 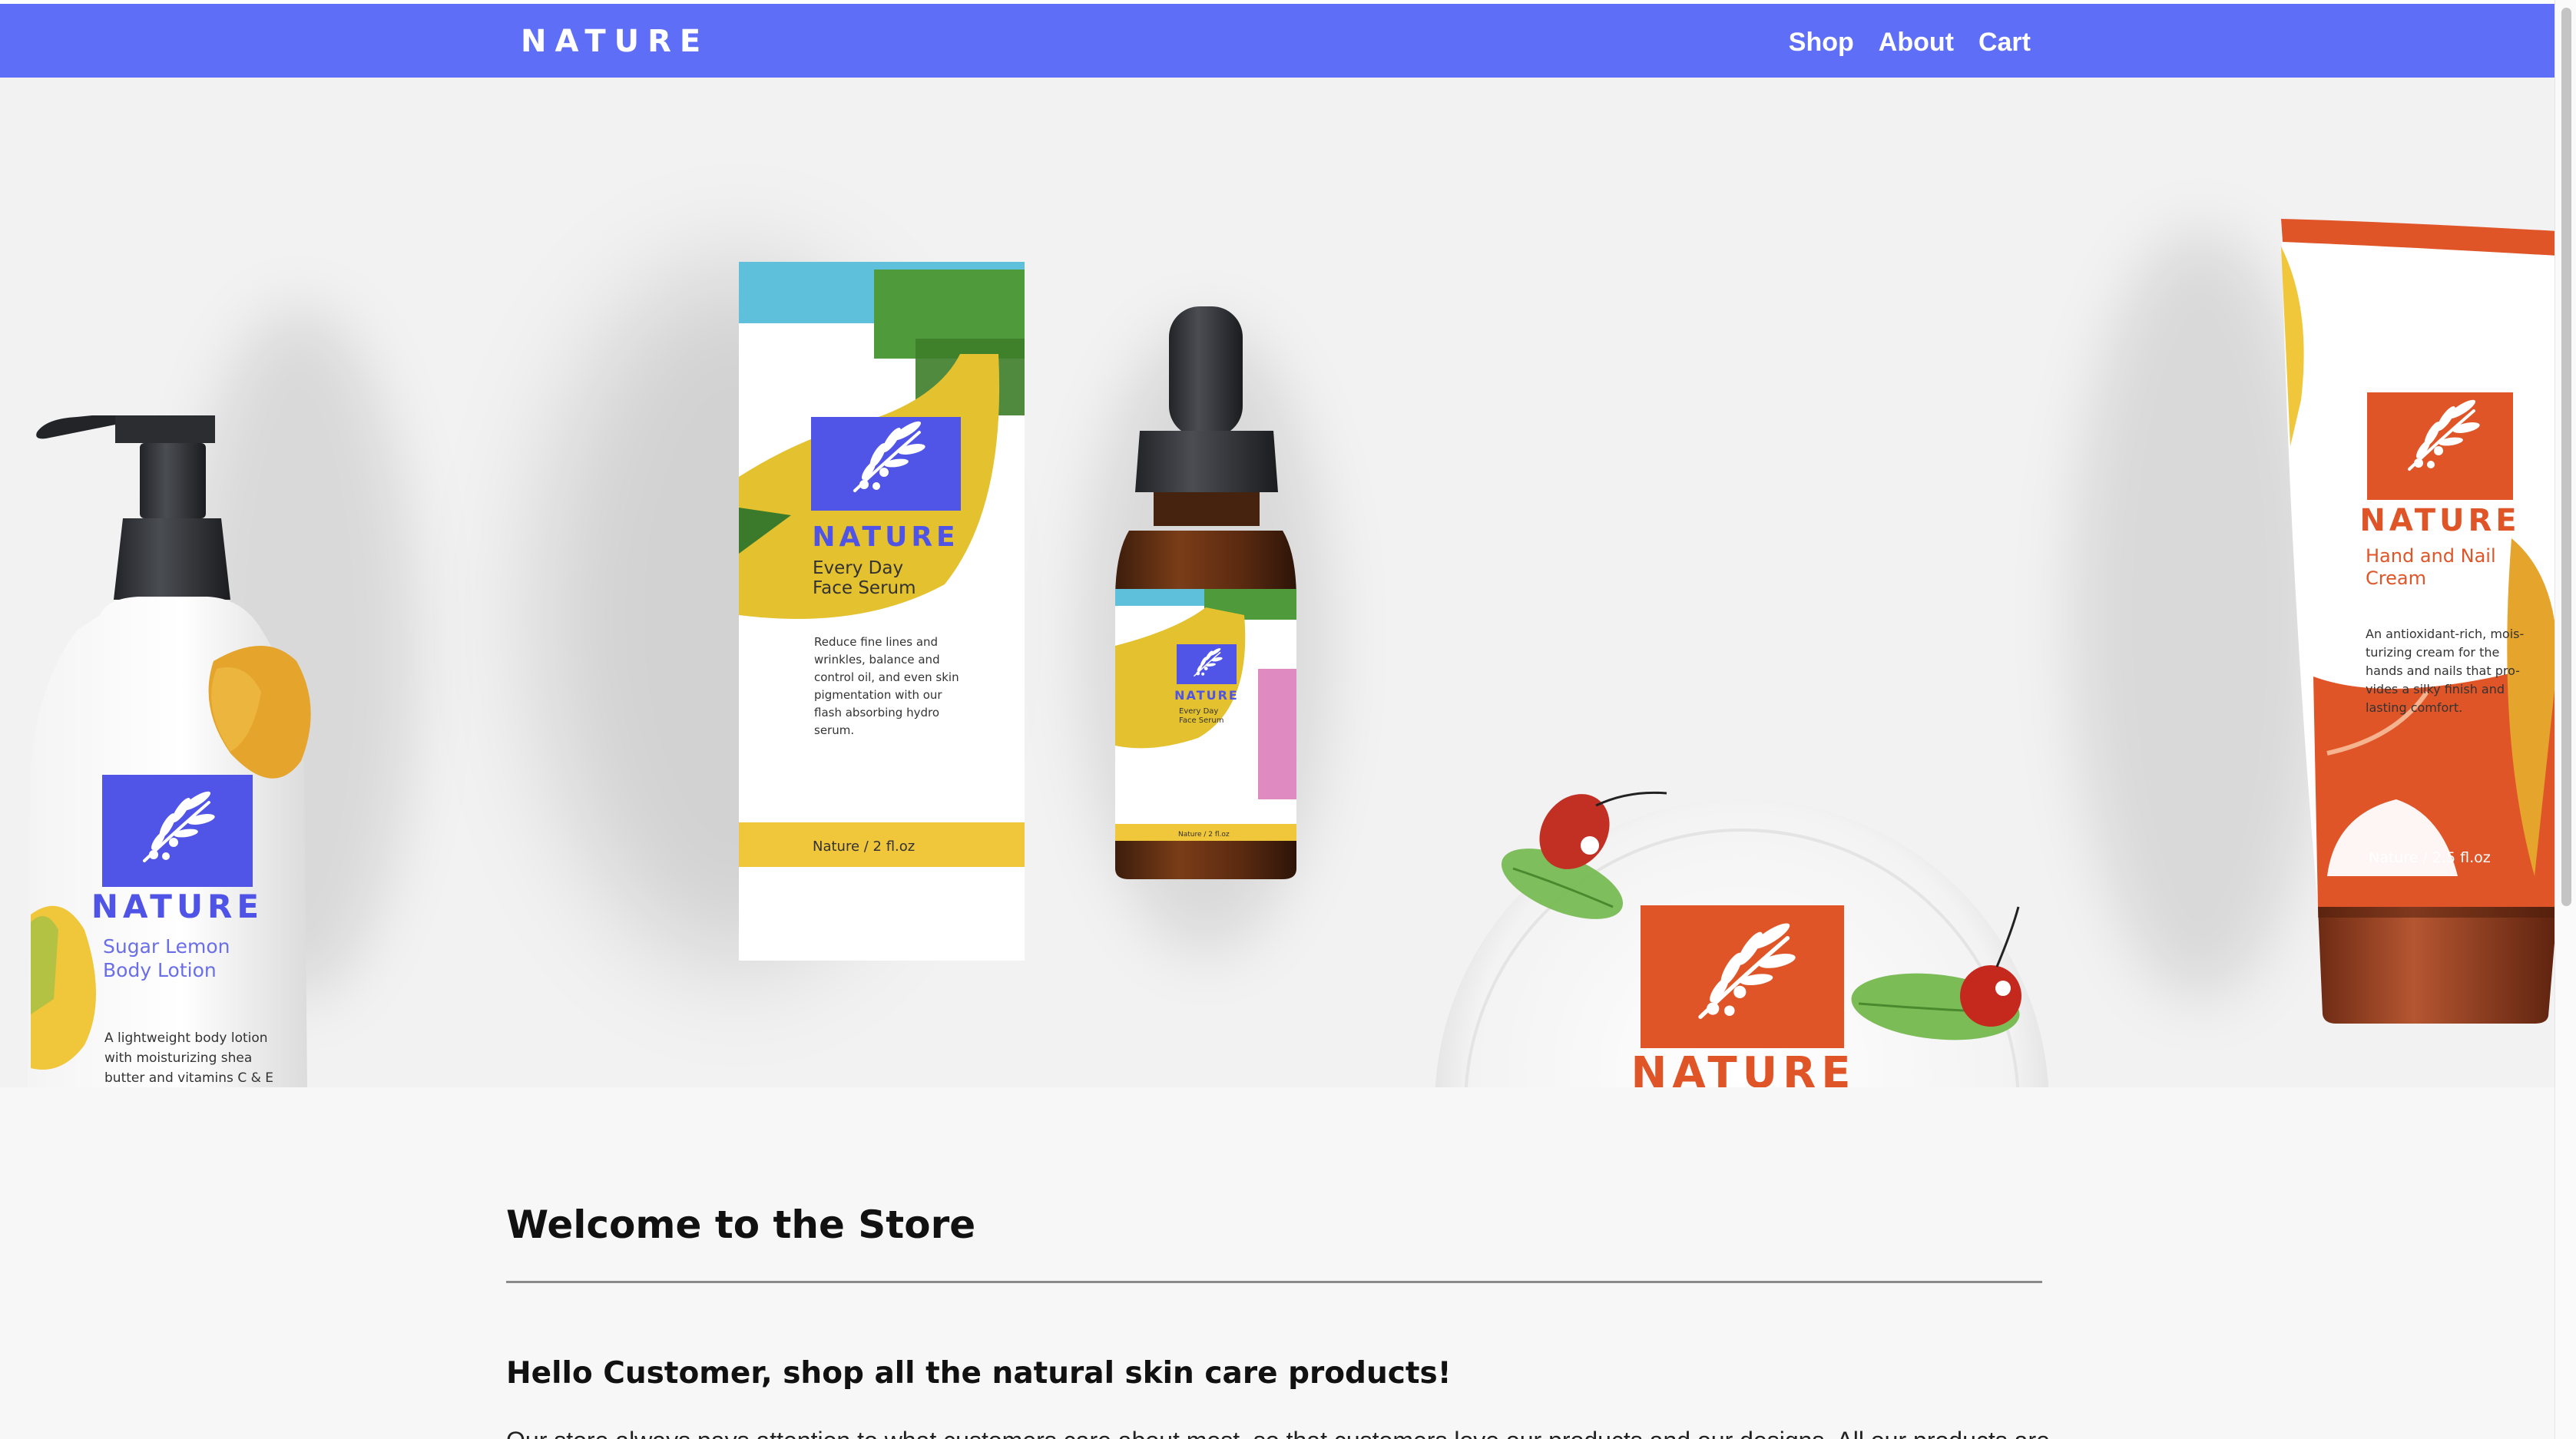 I want to click on serum-box-name-1: Every Day, so click(x=858, y=568).